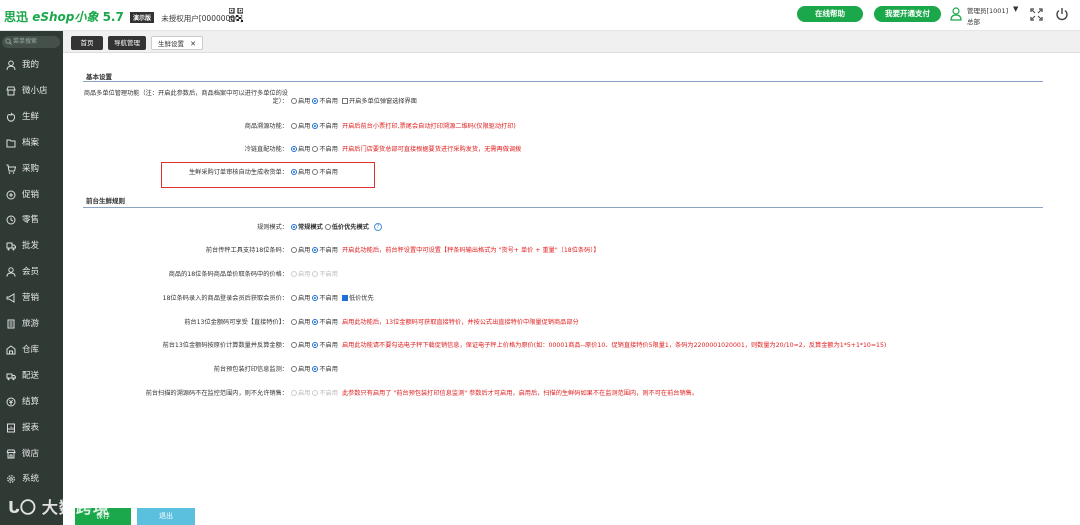 The height and width of the screenshot is (525, 1080). I want to click on sidebar-item-label: 微小店, so click(35, 90).